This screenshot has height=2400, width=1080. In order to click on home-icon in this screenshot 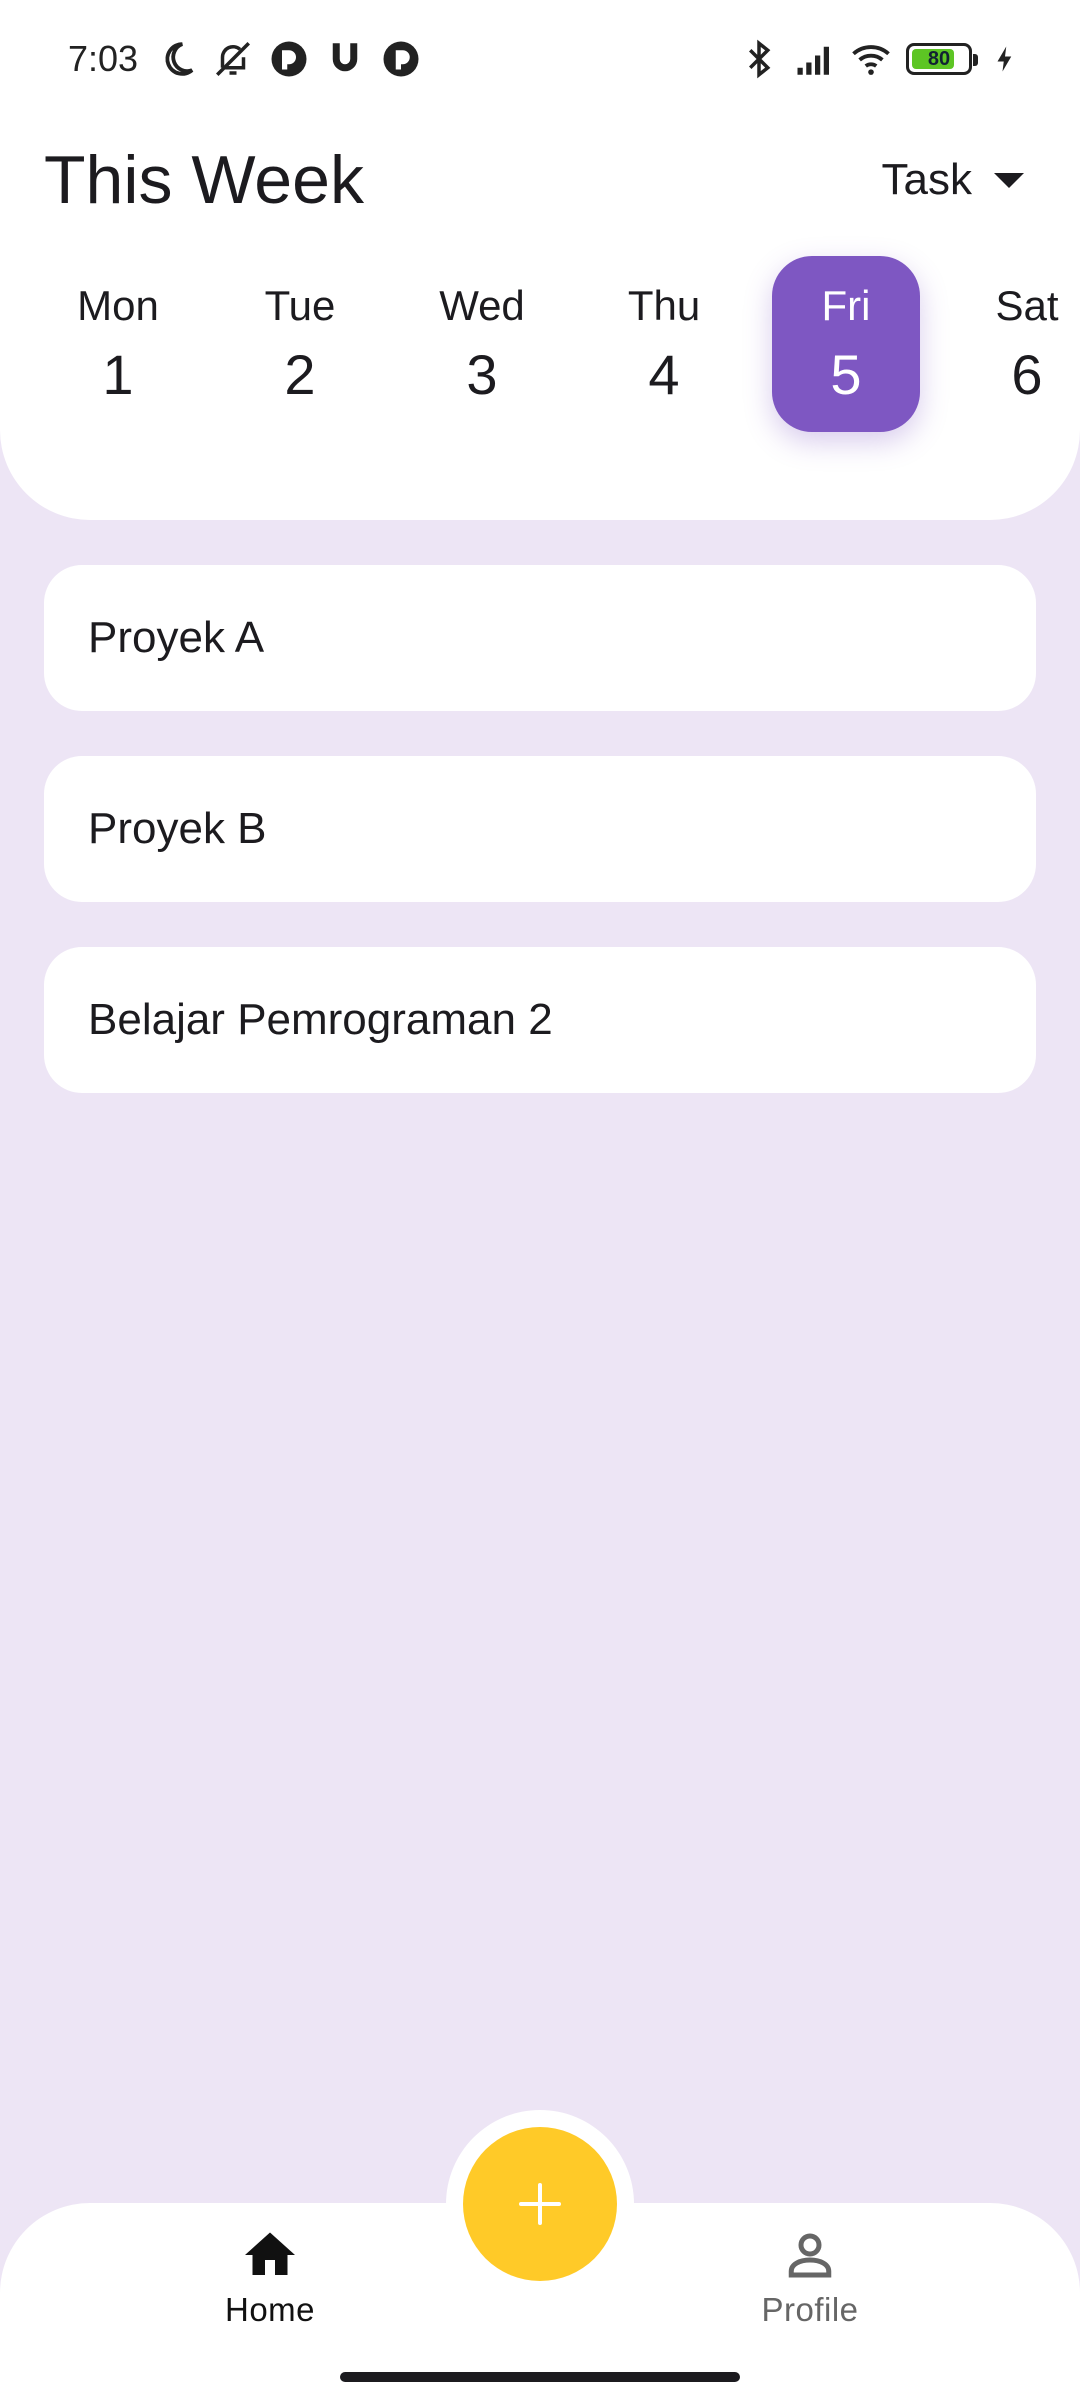, I will do `click(270, 2253)`.